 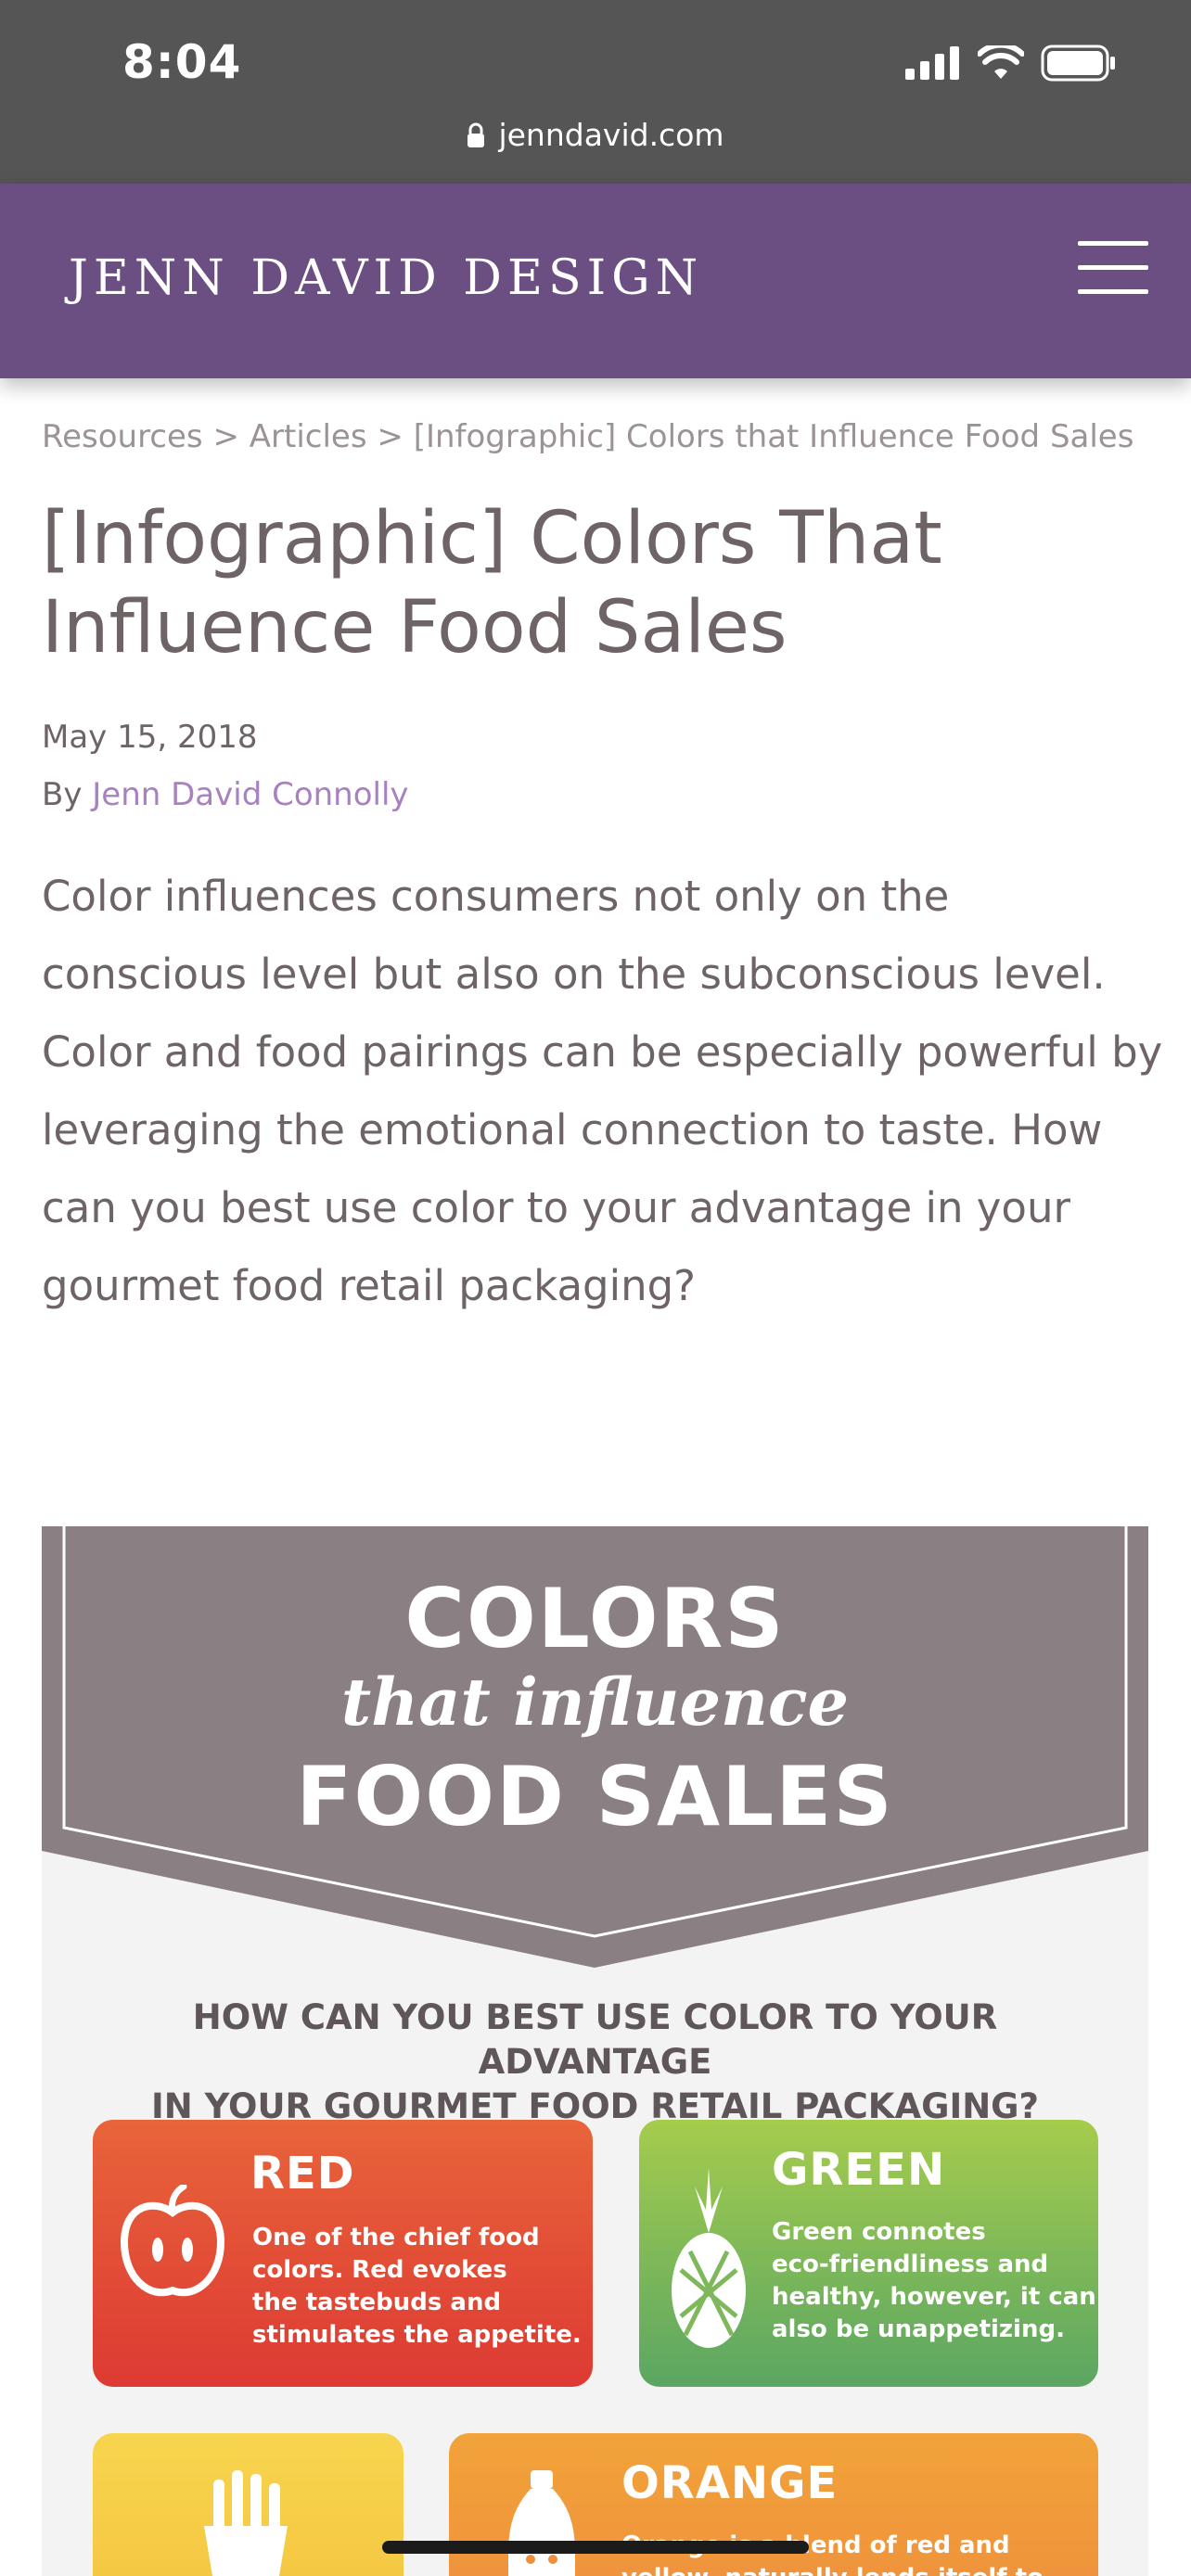 I want to click on infographic-title-colors: COLORS, so click(x=595, y=1619).